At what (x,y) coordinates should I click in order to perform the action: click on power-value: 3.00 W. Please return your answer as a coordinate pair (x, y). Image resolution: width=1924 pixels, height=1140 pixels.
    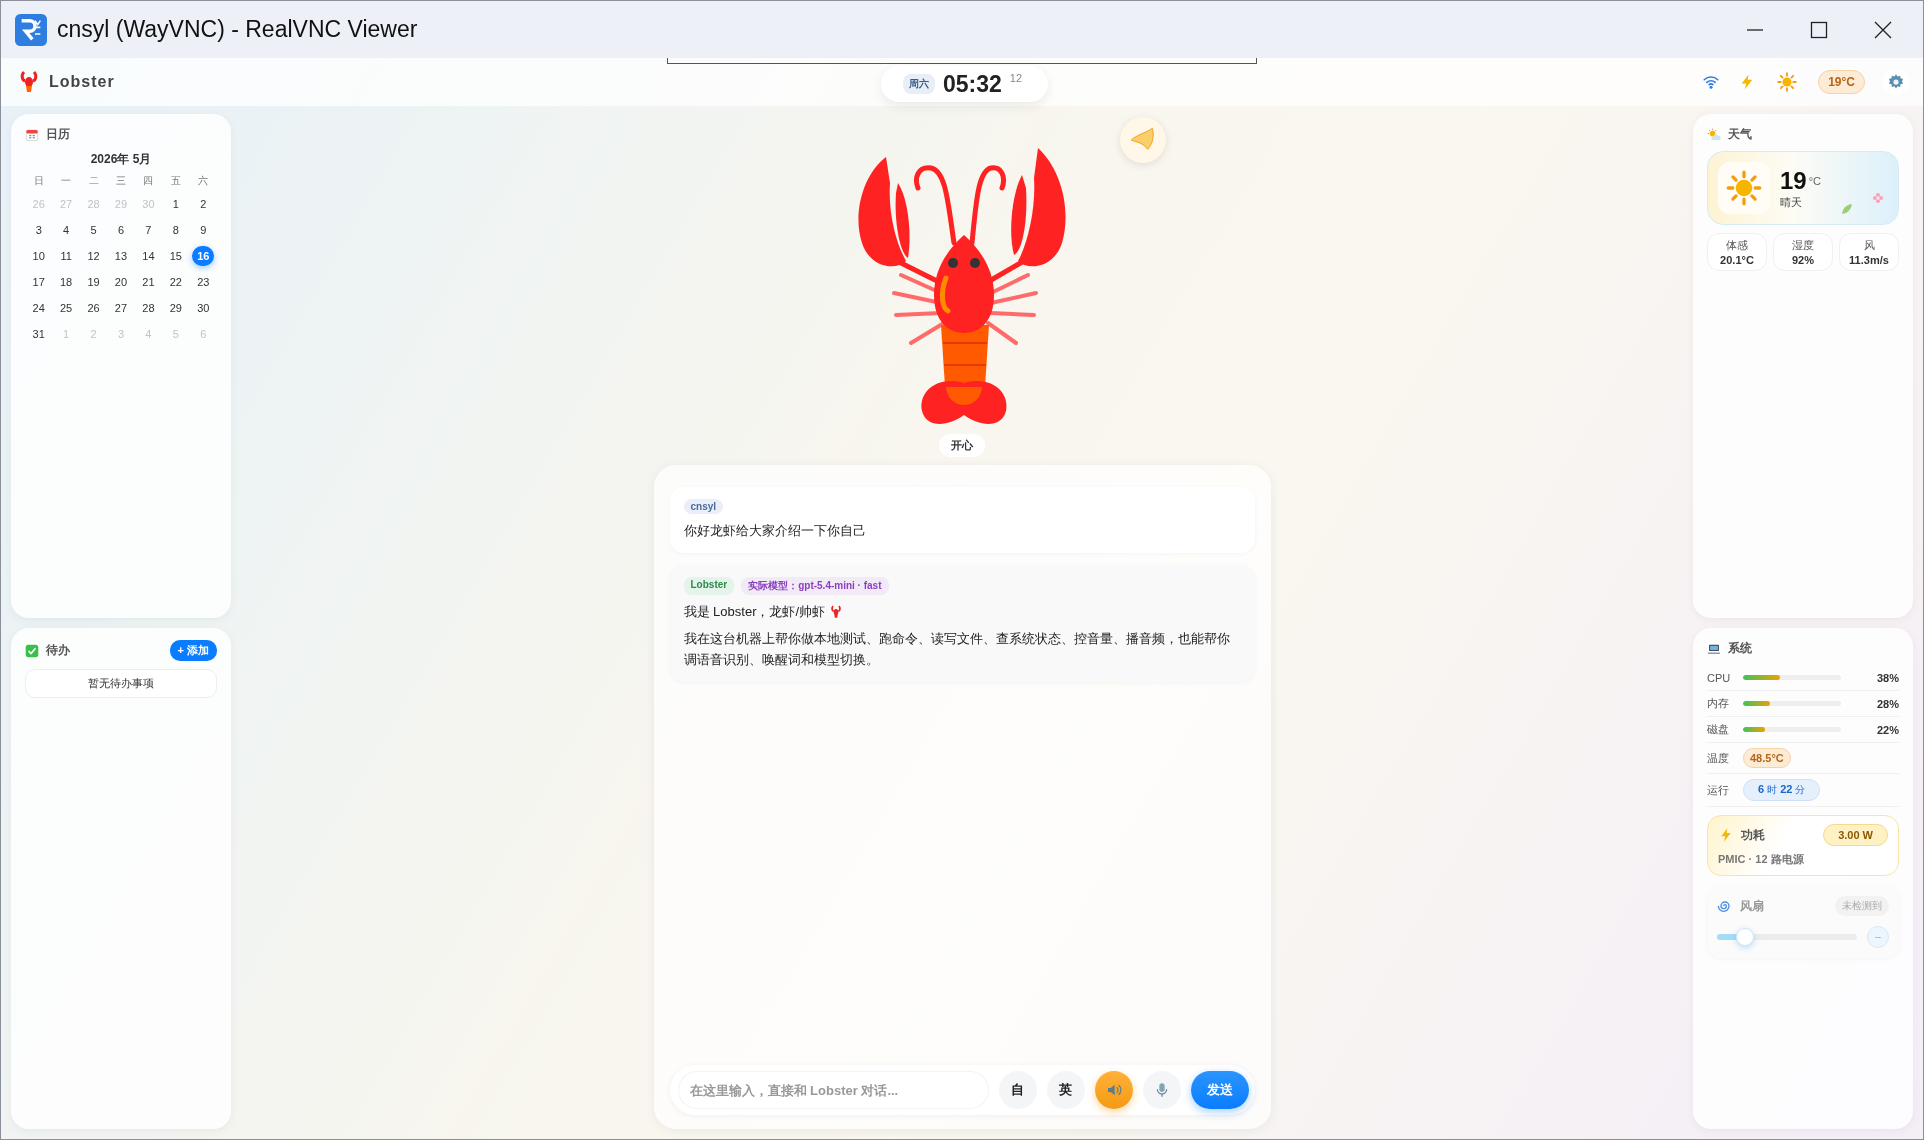
    Looking at the image, I should click on (1855, 835).